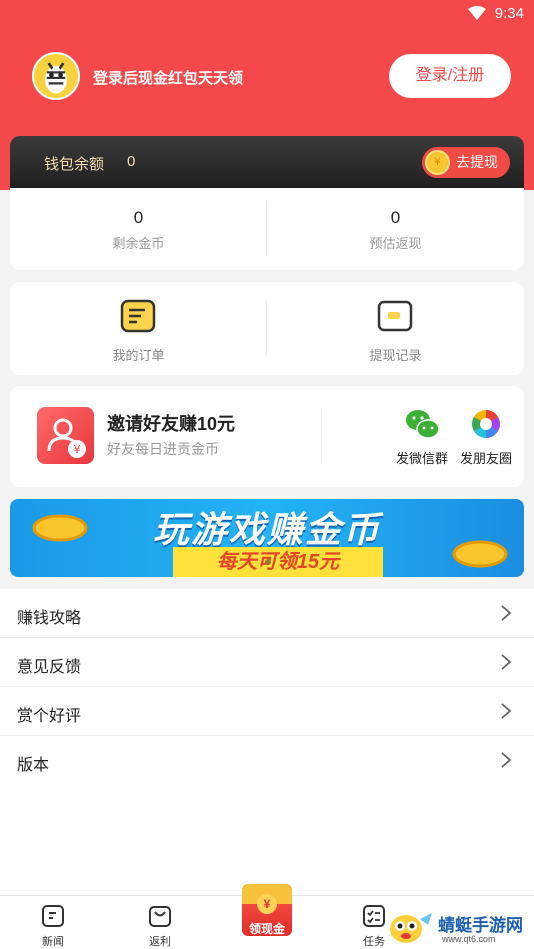 This screenshot has width=534, height=949. What do you see at coordinates (267, 613) in the screenshot?
I see `menu-item-earning-guide: 赚钱攻略` at bounding box center [267, 613].